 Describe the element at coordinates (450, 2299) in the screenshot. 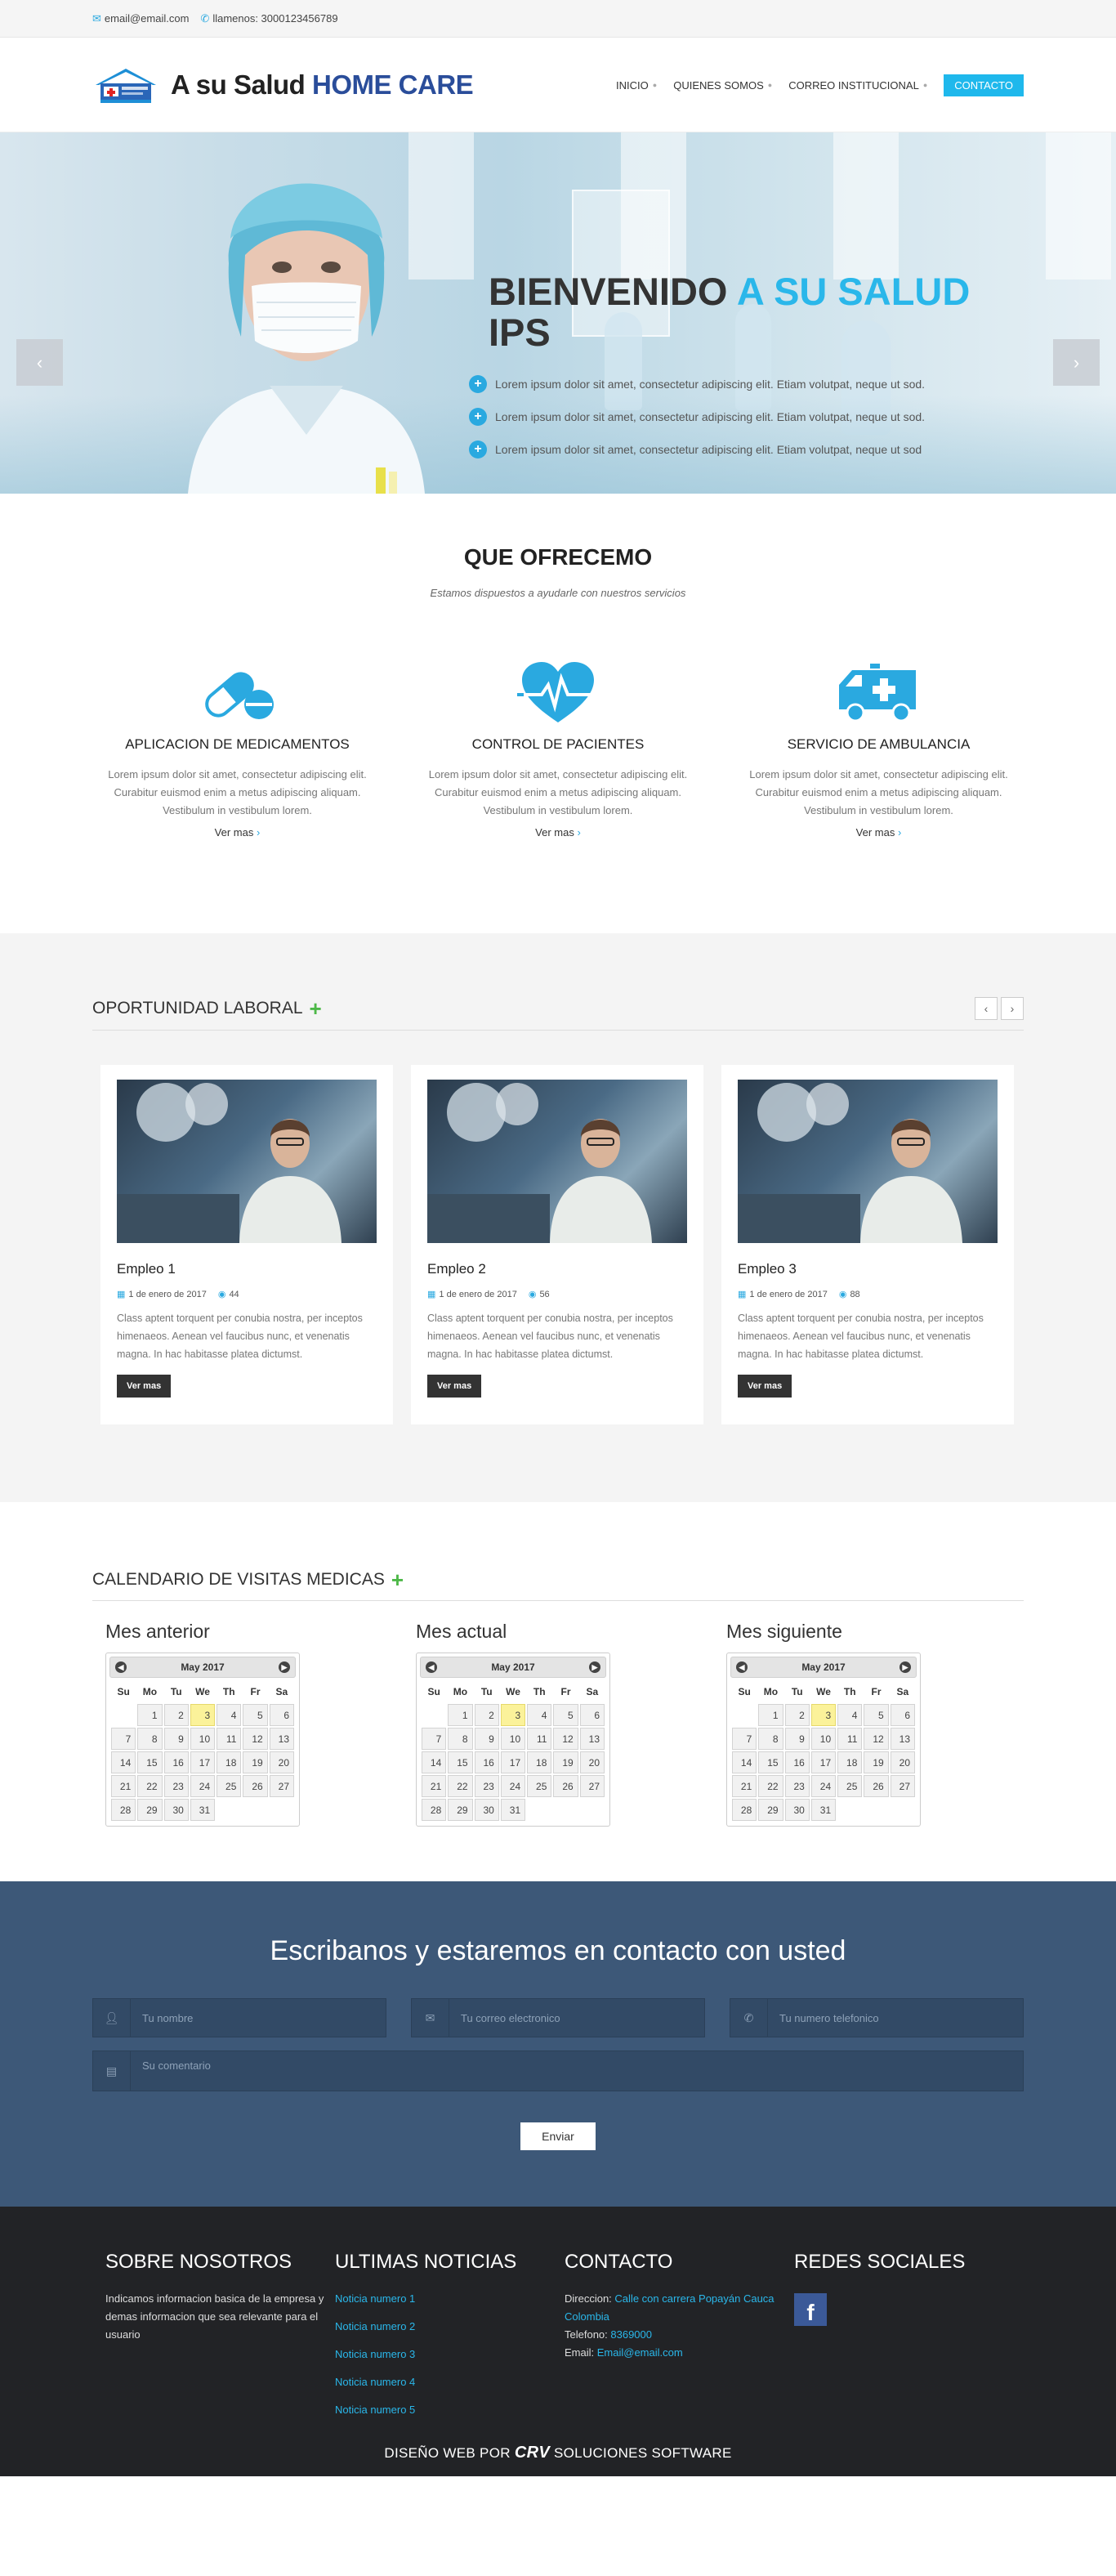

I see `news-link: Noticia numero 1` at that location.